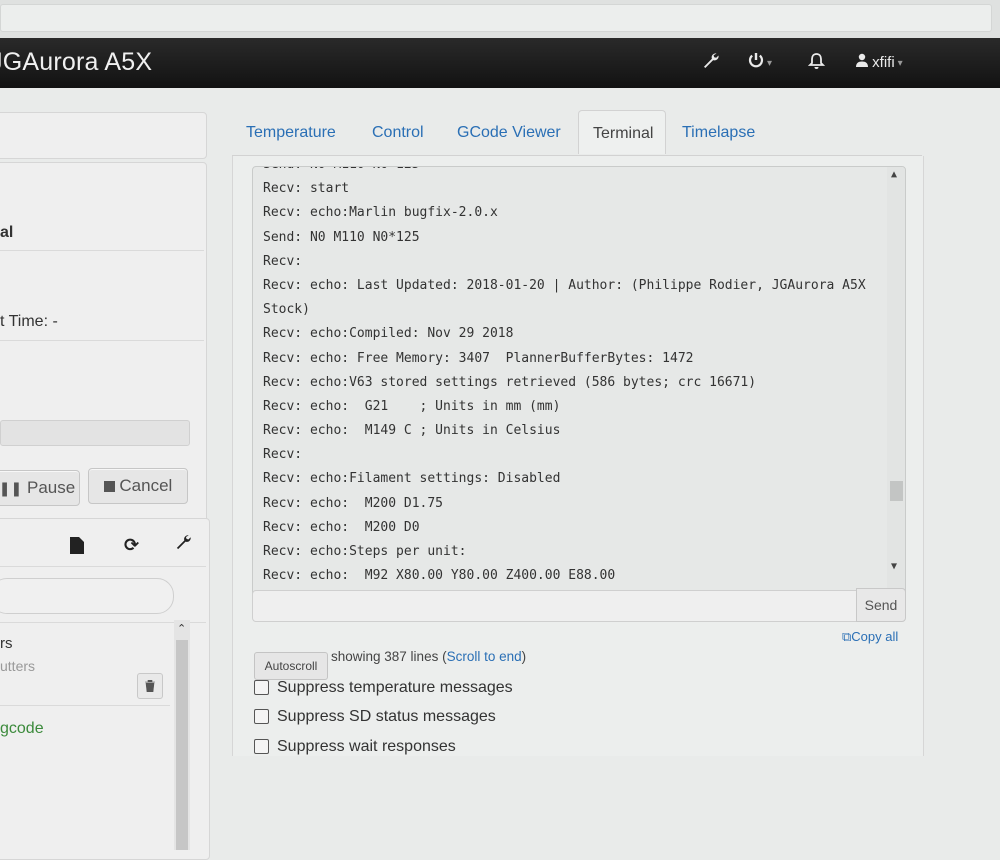  Describe the element at coordinates (109, 486) in the screenshot. I see `stop-icon` at that location.